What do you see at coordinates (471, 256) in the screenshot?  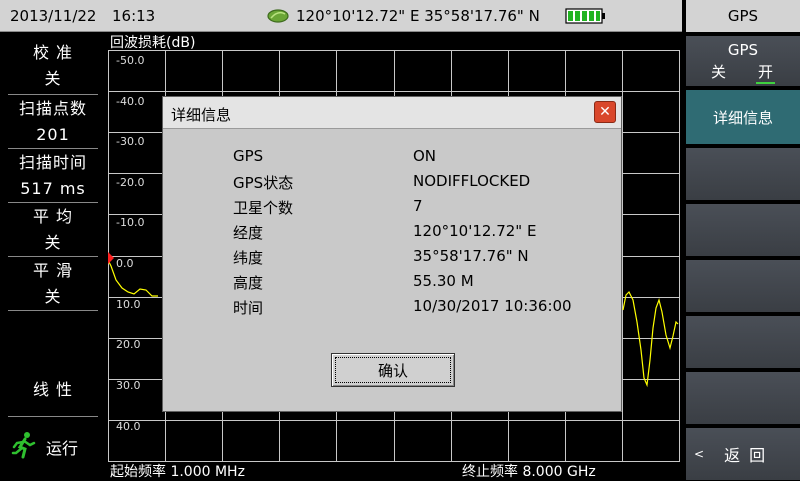 I see `info-value: 35°58'17.76" N` at bounding box center [471, 256].